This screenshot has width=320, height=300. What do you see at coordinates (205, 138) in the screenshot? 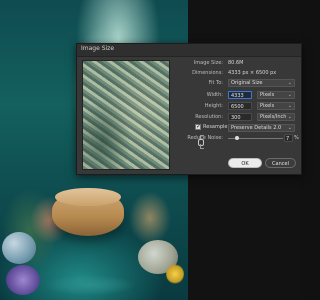
I see `reduce-noise-label: Reduce Noise:` at bounding box center [205, 138].